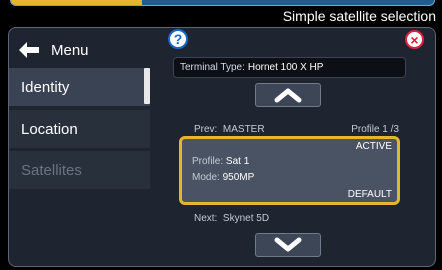 This screenshot has width=442, height=270. Describe the element at coordinates (285, 67) in the screenshot. I see `terminal-type-value: Hornet 100 X HP` at that location.